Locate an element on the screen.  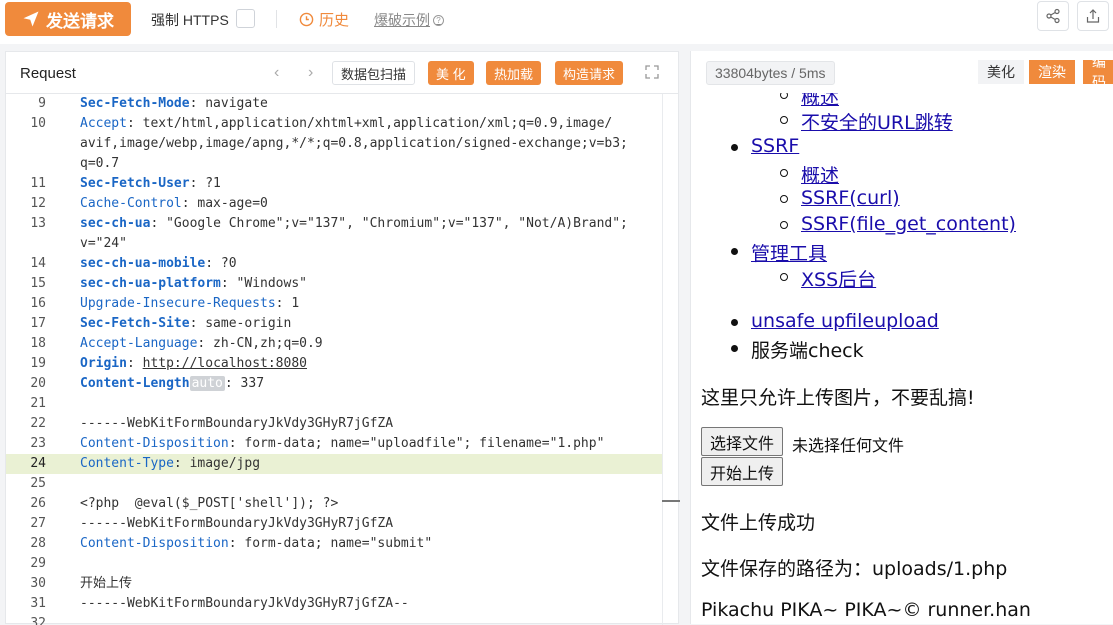
scroll-position-marker is located at coordinates (671, 501).